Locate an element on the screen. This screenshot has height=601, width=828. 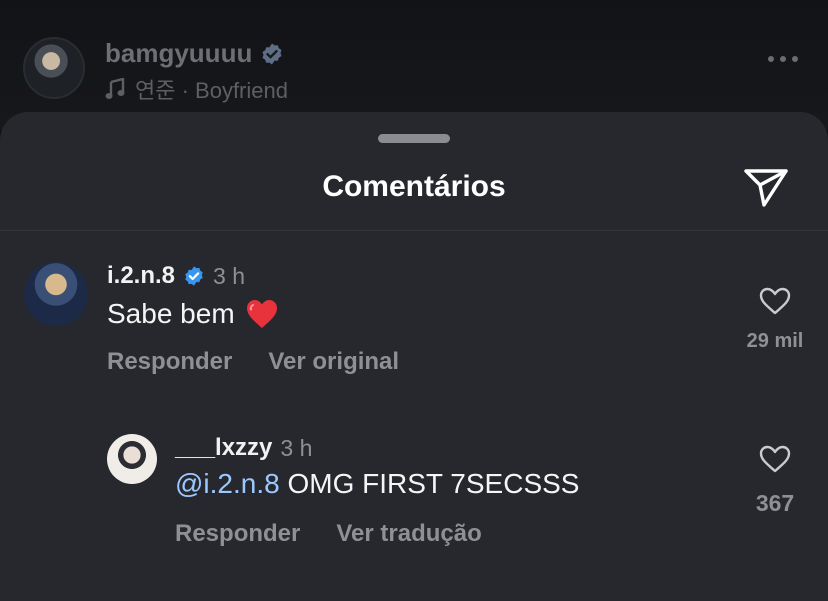
sheet-title: Comentários is located at coordinates (414, 186).